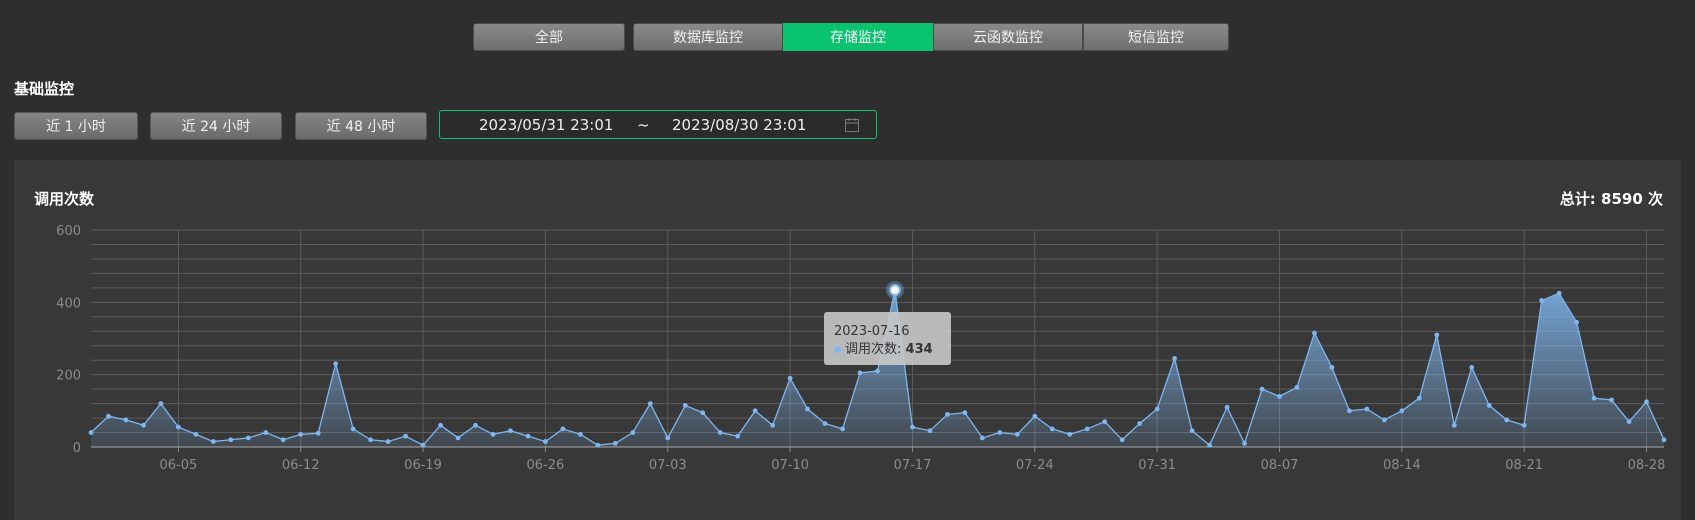 The width and height of the screenshot is (1695, 520). Describe the element at coordinates (1157, 465) in the screenshot. I see `x-tick-label: 07-31` at that location.